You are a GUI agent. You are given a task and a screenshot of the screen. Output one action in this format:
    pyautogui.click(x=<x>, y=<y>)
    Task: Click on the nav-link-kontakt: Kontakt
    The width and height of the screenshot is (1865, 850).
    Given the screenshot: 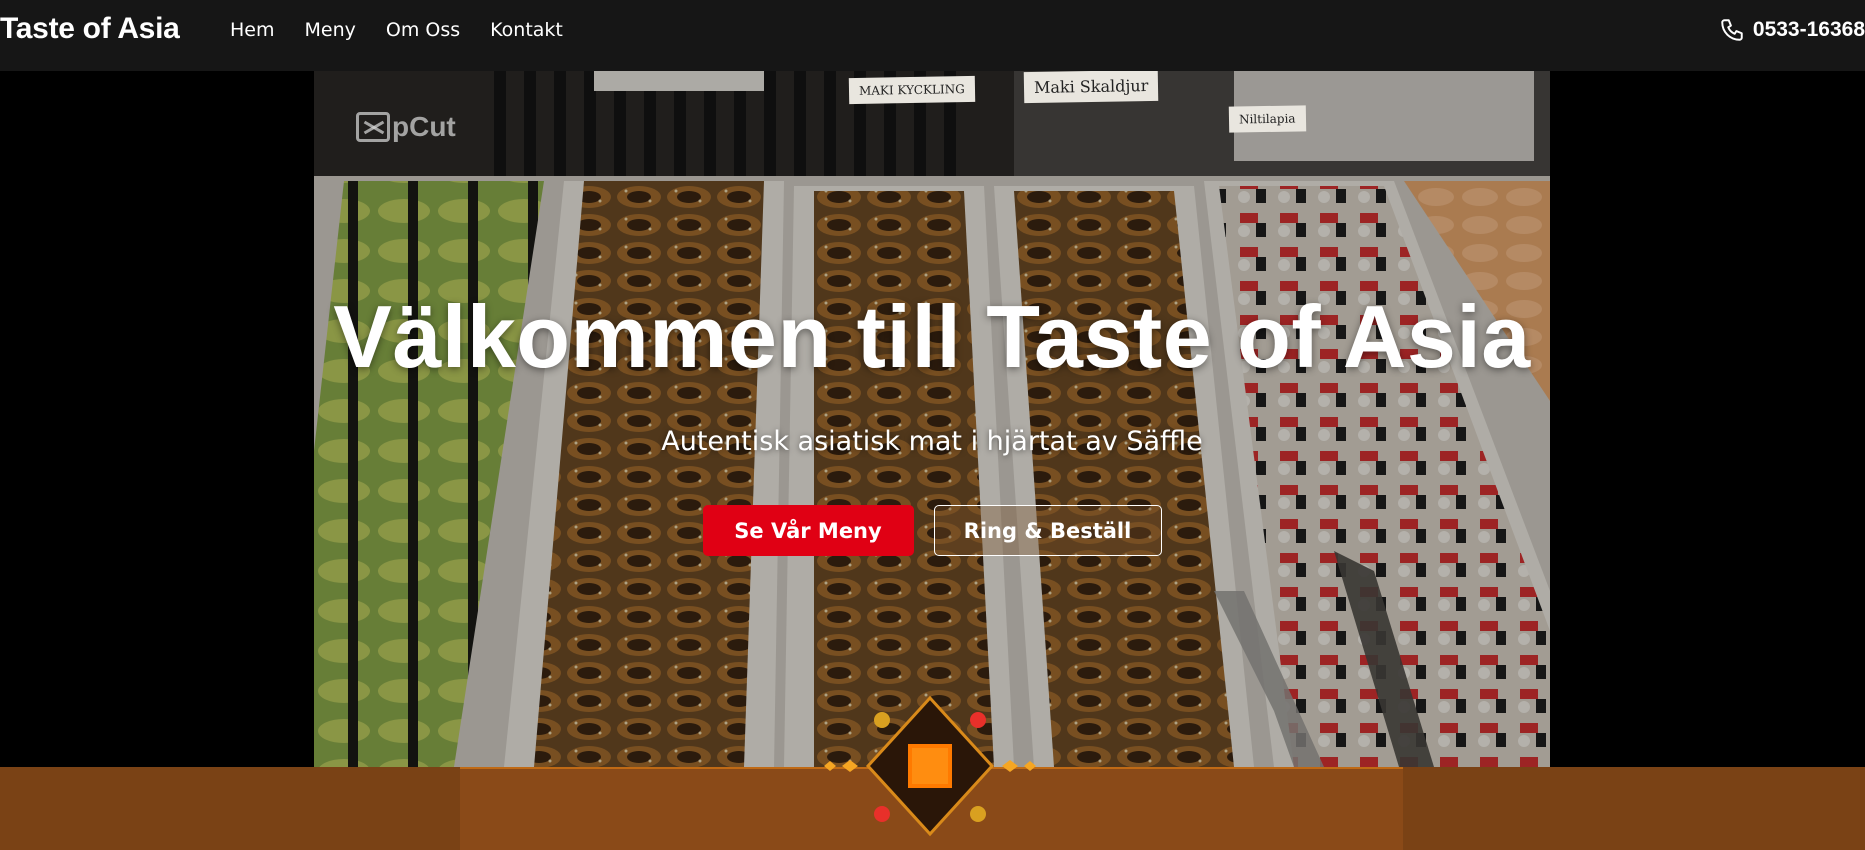 What is the action you would take?
    pyautogui.click(x=526, y=30)
    